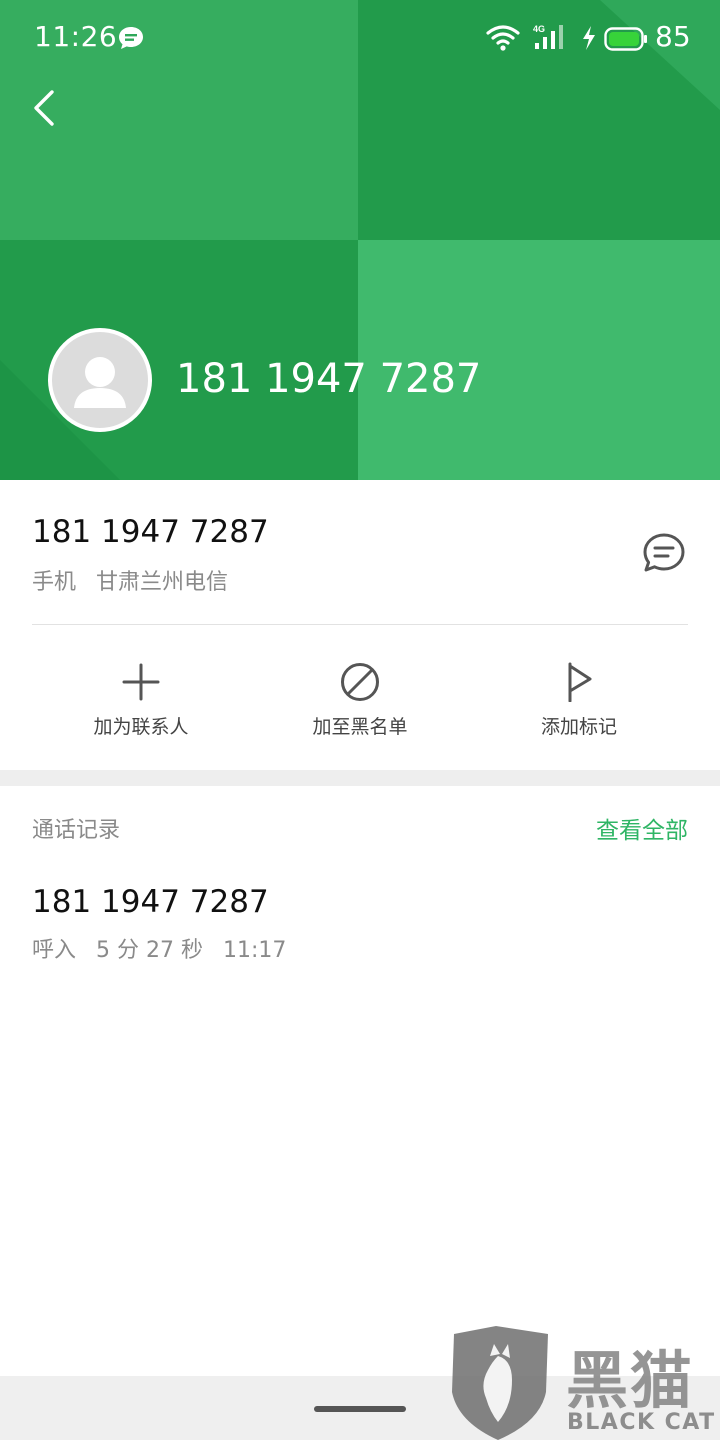 The image size is (720, 1440). I want to click on battery-level: 85, so click(673, 36).